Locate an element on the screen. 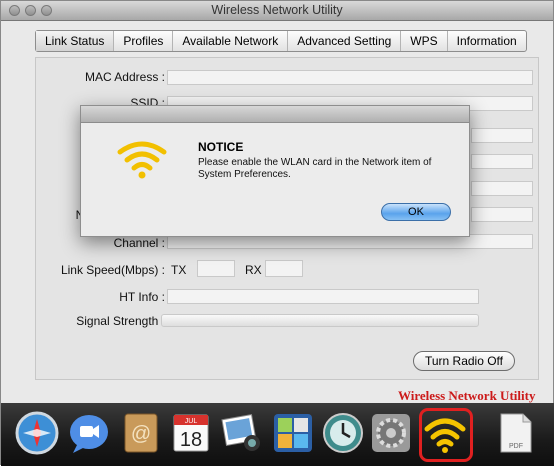  spaces-icon is located at coordinates (293, 433).